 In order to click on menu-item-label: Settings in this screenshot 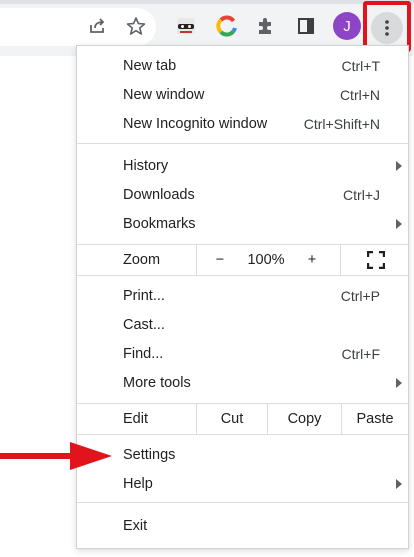, I will do `click(149, 454)`.